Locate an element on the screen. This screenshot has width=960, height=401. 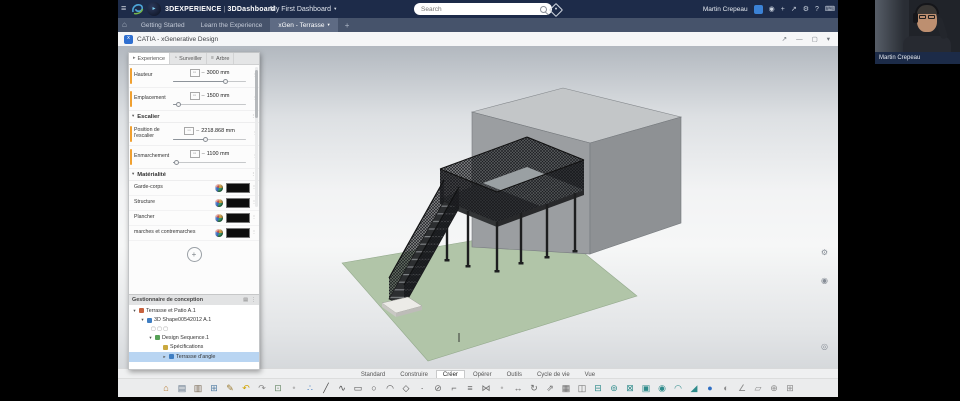
panel-scrollbar is located at coordinates (256, 137).